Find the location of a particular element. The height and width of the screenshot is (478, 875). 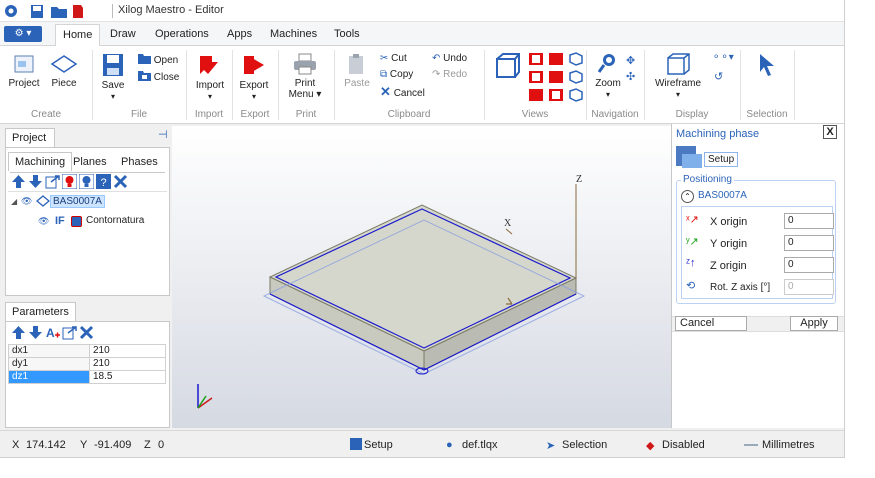

undo-button: ↶ Undo is located at coordinates (449, 59).